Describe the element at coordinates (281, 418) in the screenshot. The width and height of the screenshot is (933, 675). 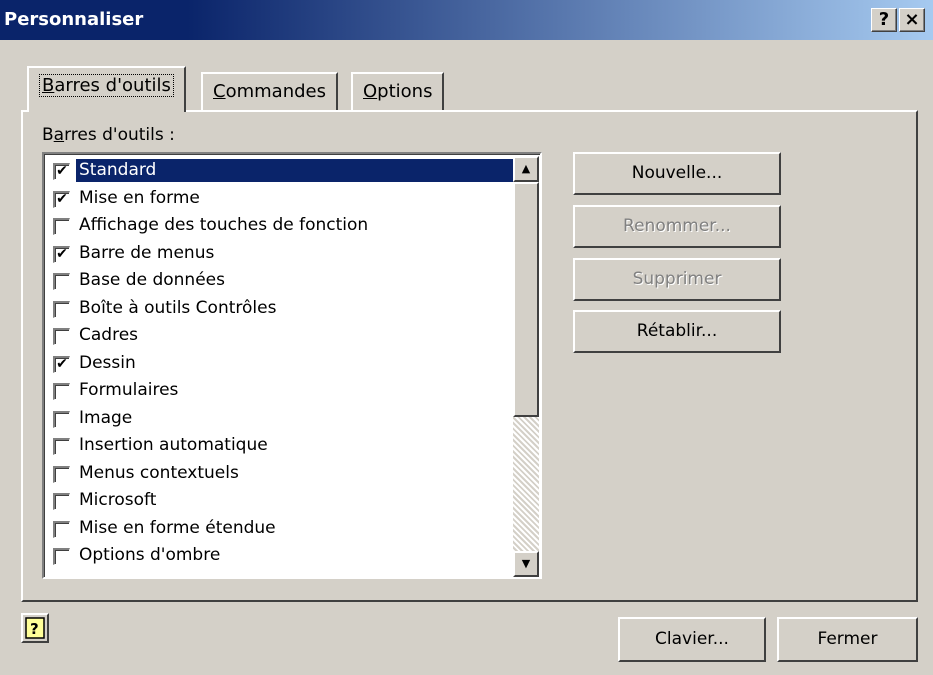
I see `list-item: Image` at that location.